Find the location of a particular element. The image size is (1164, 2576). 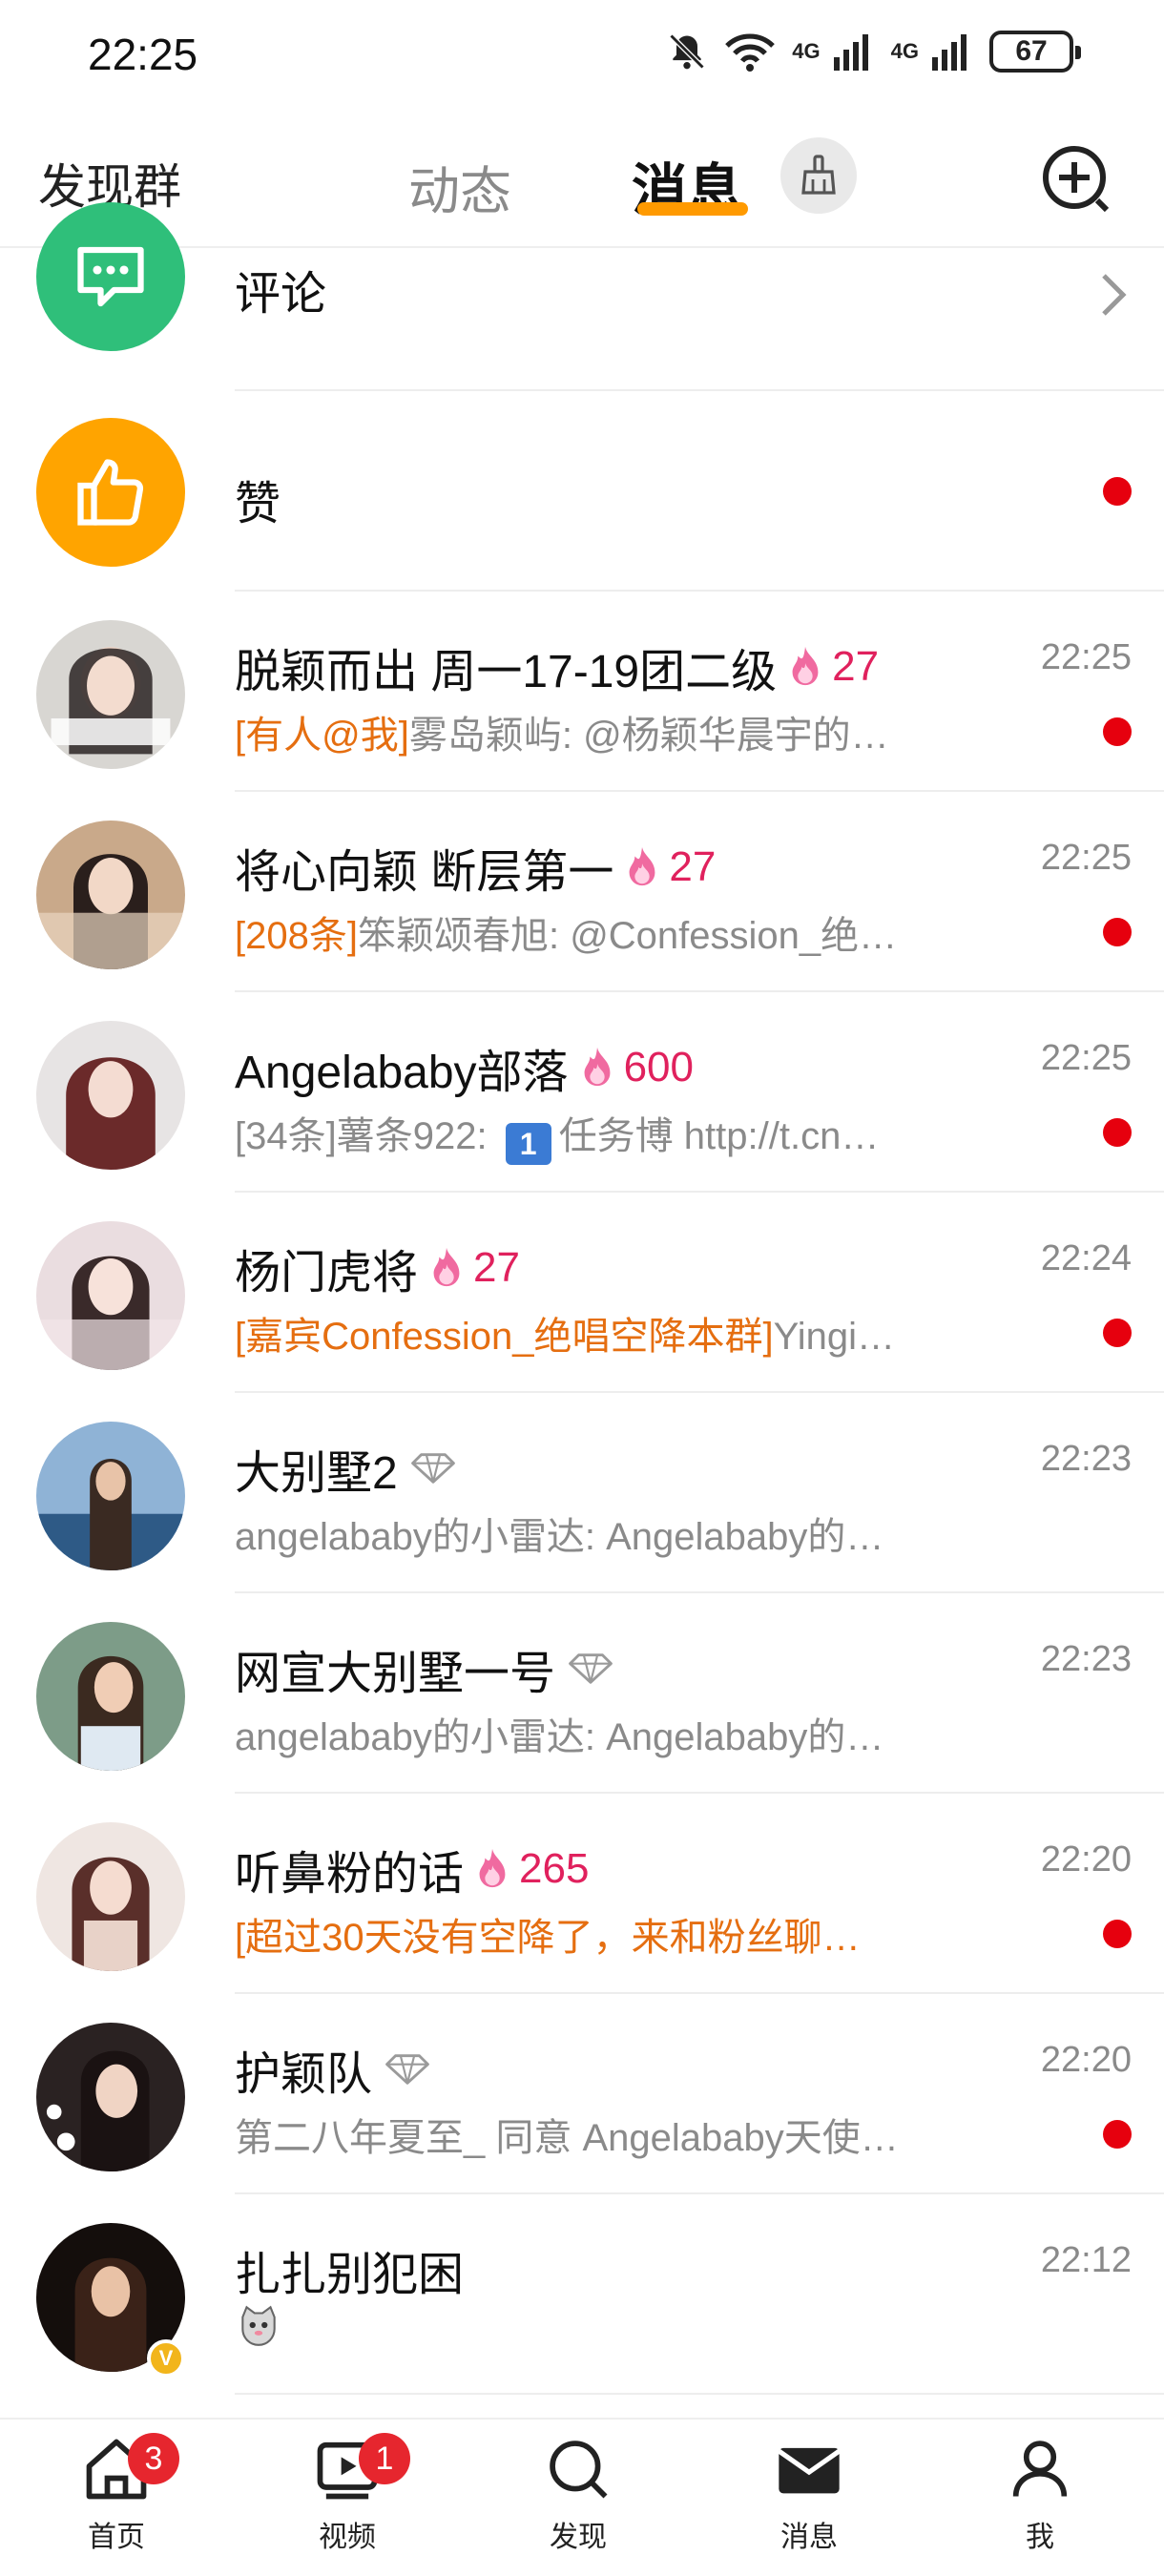

chat-name-text: 杨门虎将 is located at coordinates (327, 1273).